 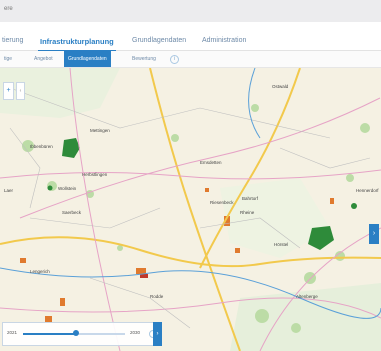 I want to click on sub-tab-bar: tige Angebot Grundlagendaten Bewertung i, so click(x=190, y=59).